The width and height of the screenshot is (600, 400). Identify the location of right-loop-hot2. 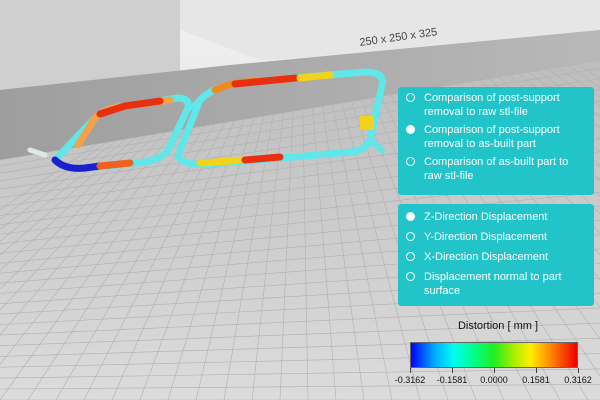
(262, 158).